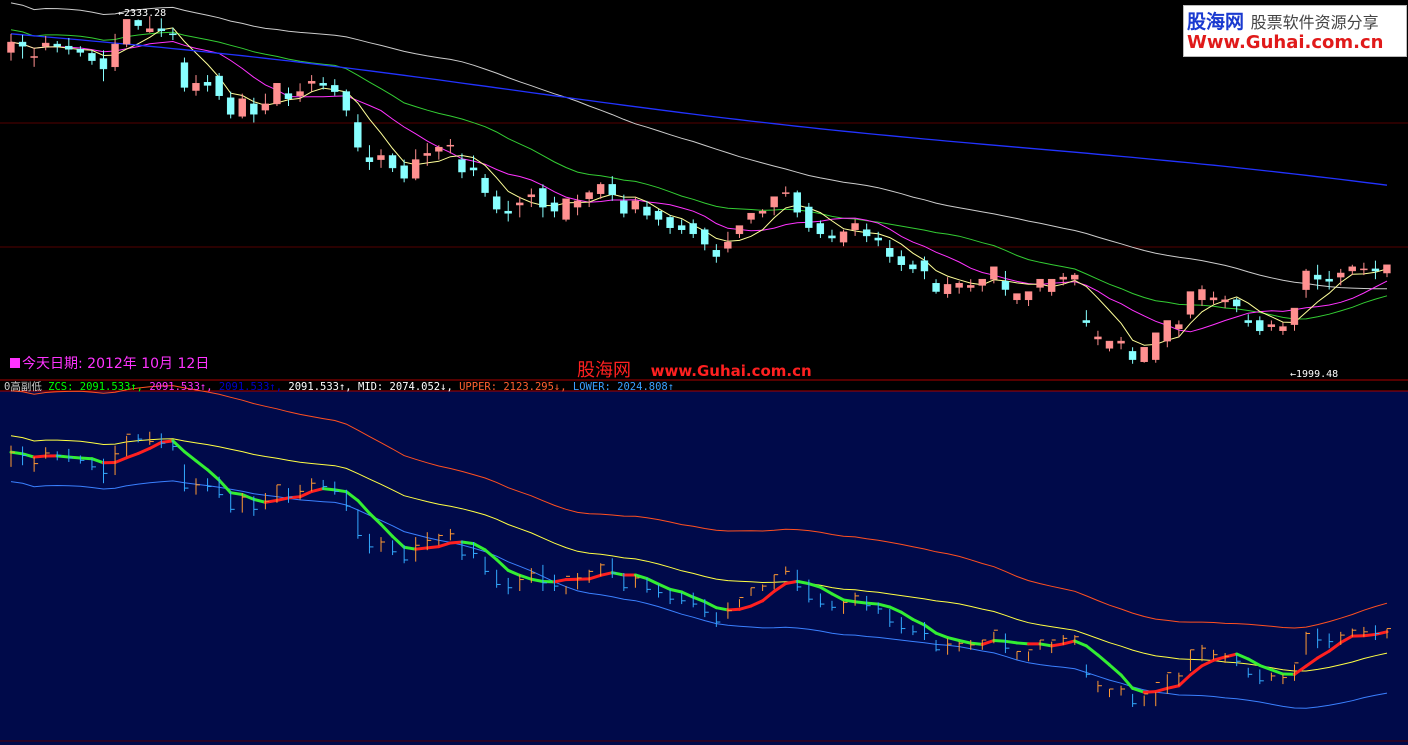 This screenshot has width=1408, height=745. Describe the element at coordinates (320, 387) in the screenshot. I see `indicator-value-4: 2091.533↑,` at that location.